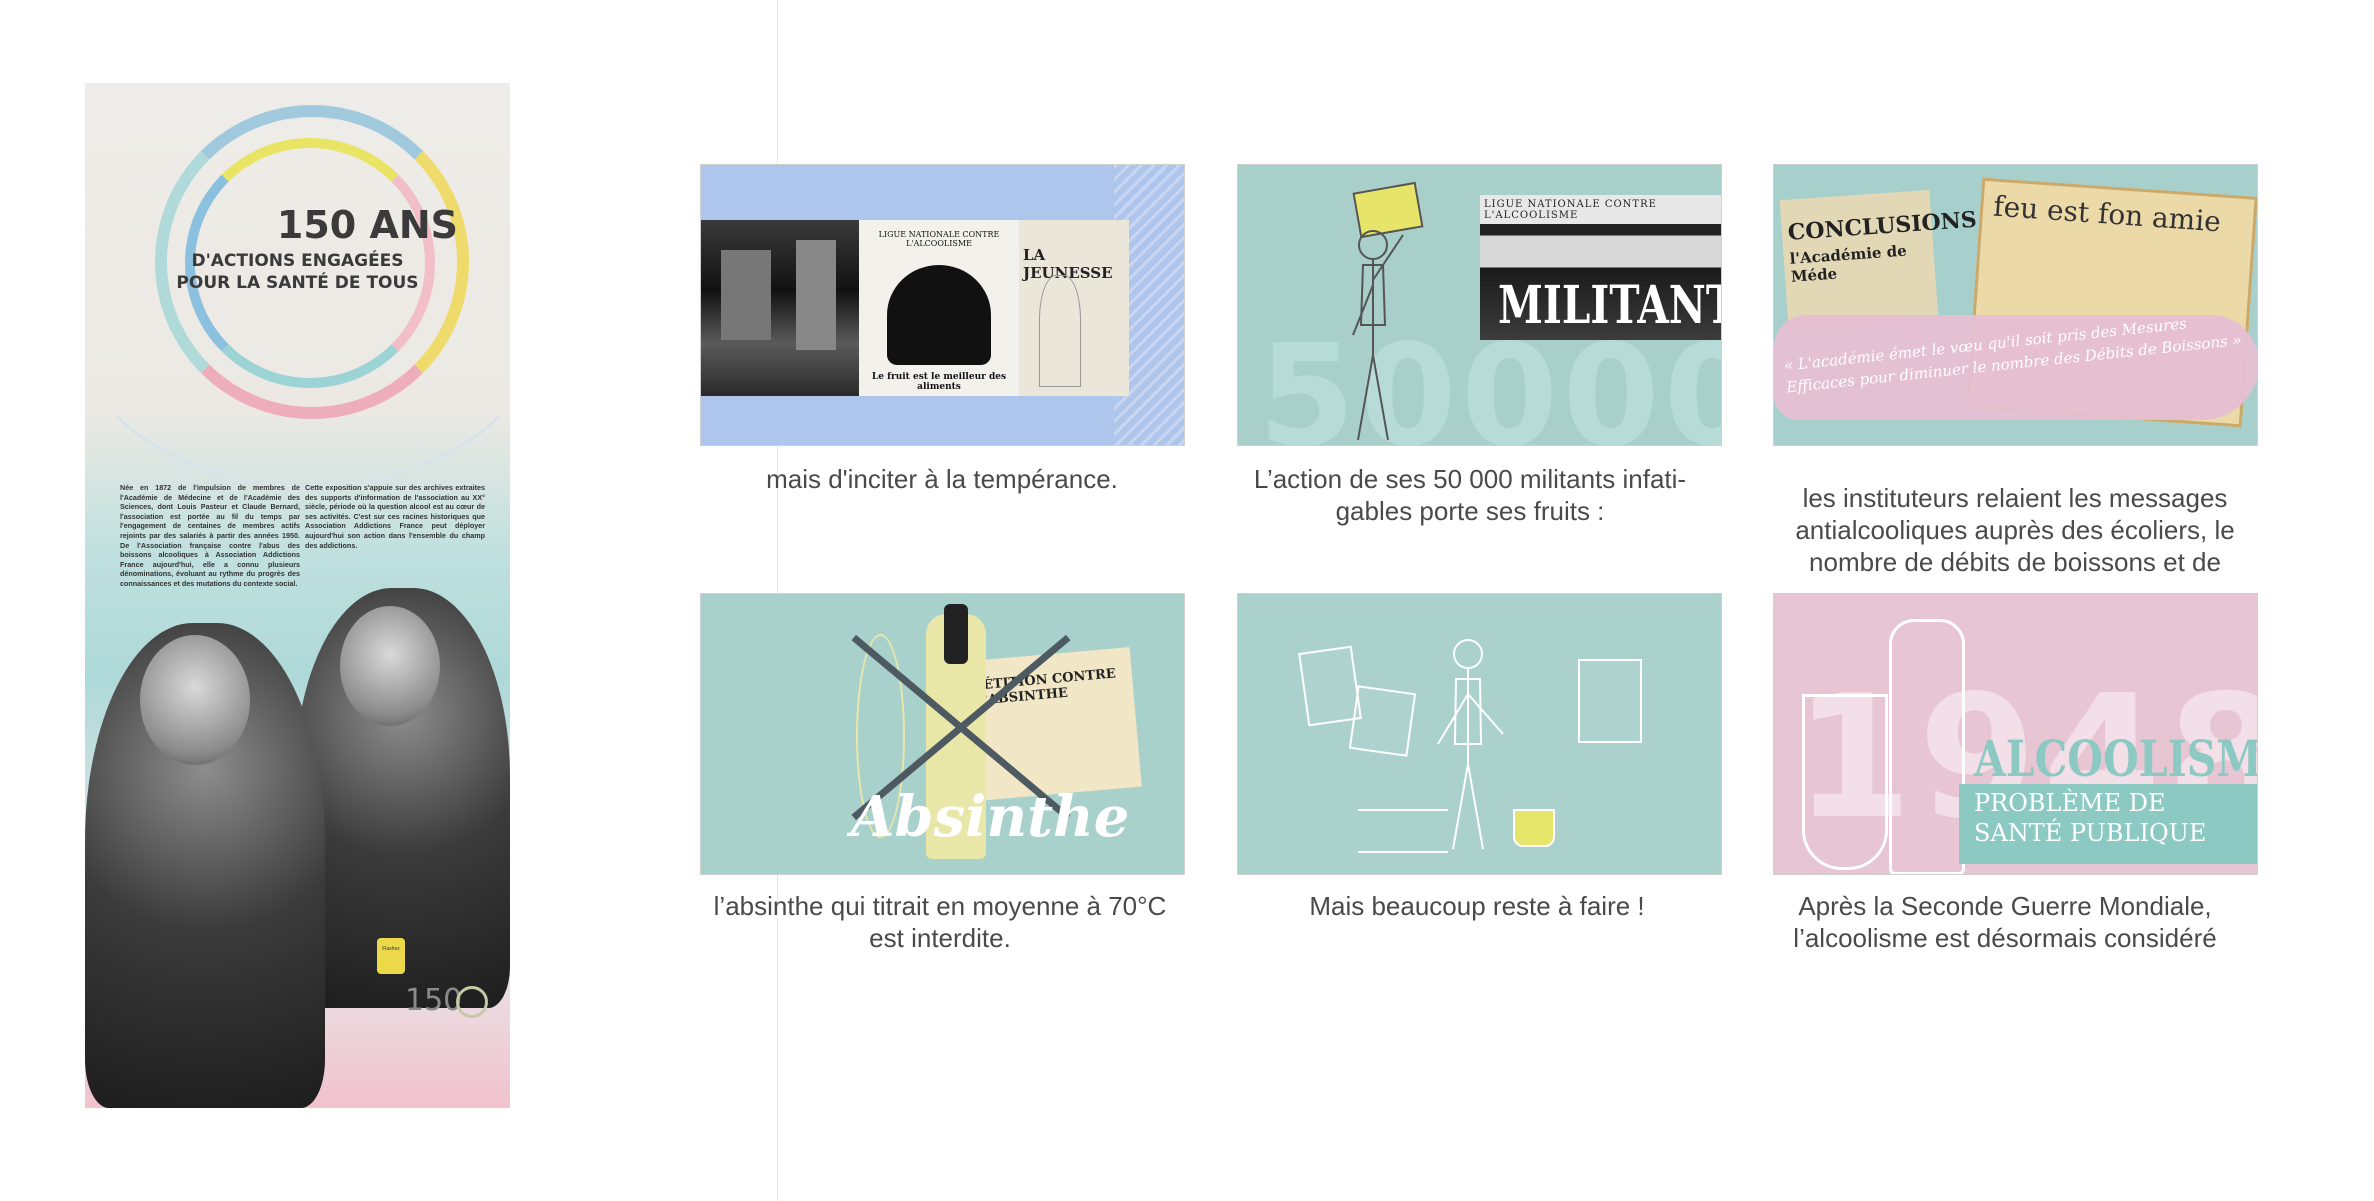 The image size is (2374, 1201). Describe the element at coordinates (942, 479) in the screenshot. I see `slide-caption-1: mais d'inciter à la tempérance.` at that location.